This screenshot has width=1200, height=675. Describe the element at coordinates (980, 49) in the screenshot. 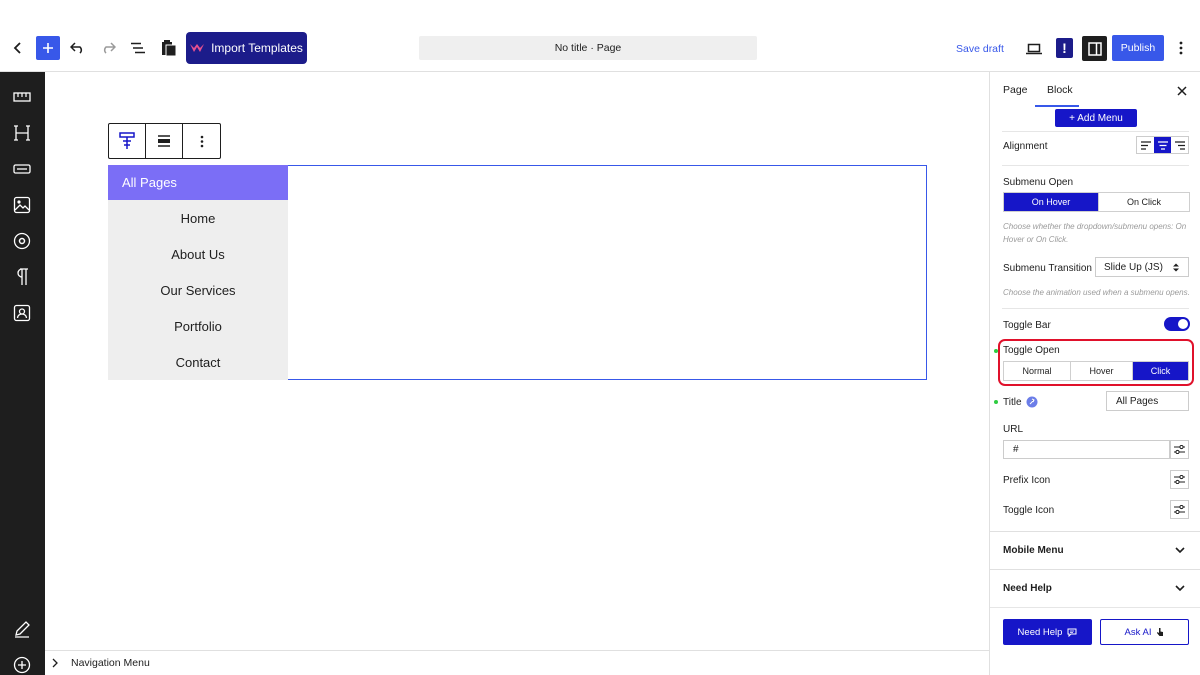

I see `save-draft-button: Save draft` at that location.